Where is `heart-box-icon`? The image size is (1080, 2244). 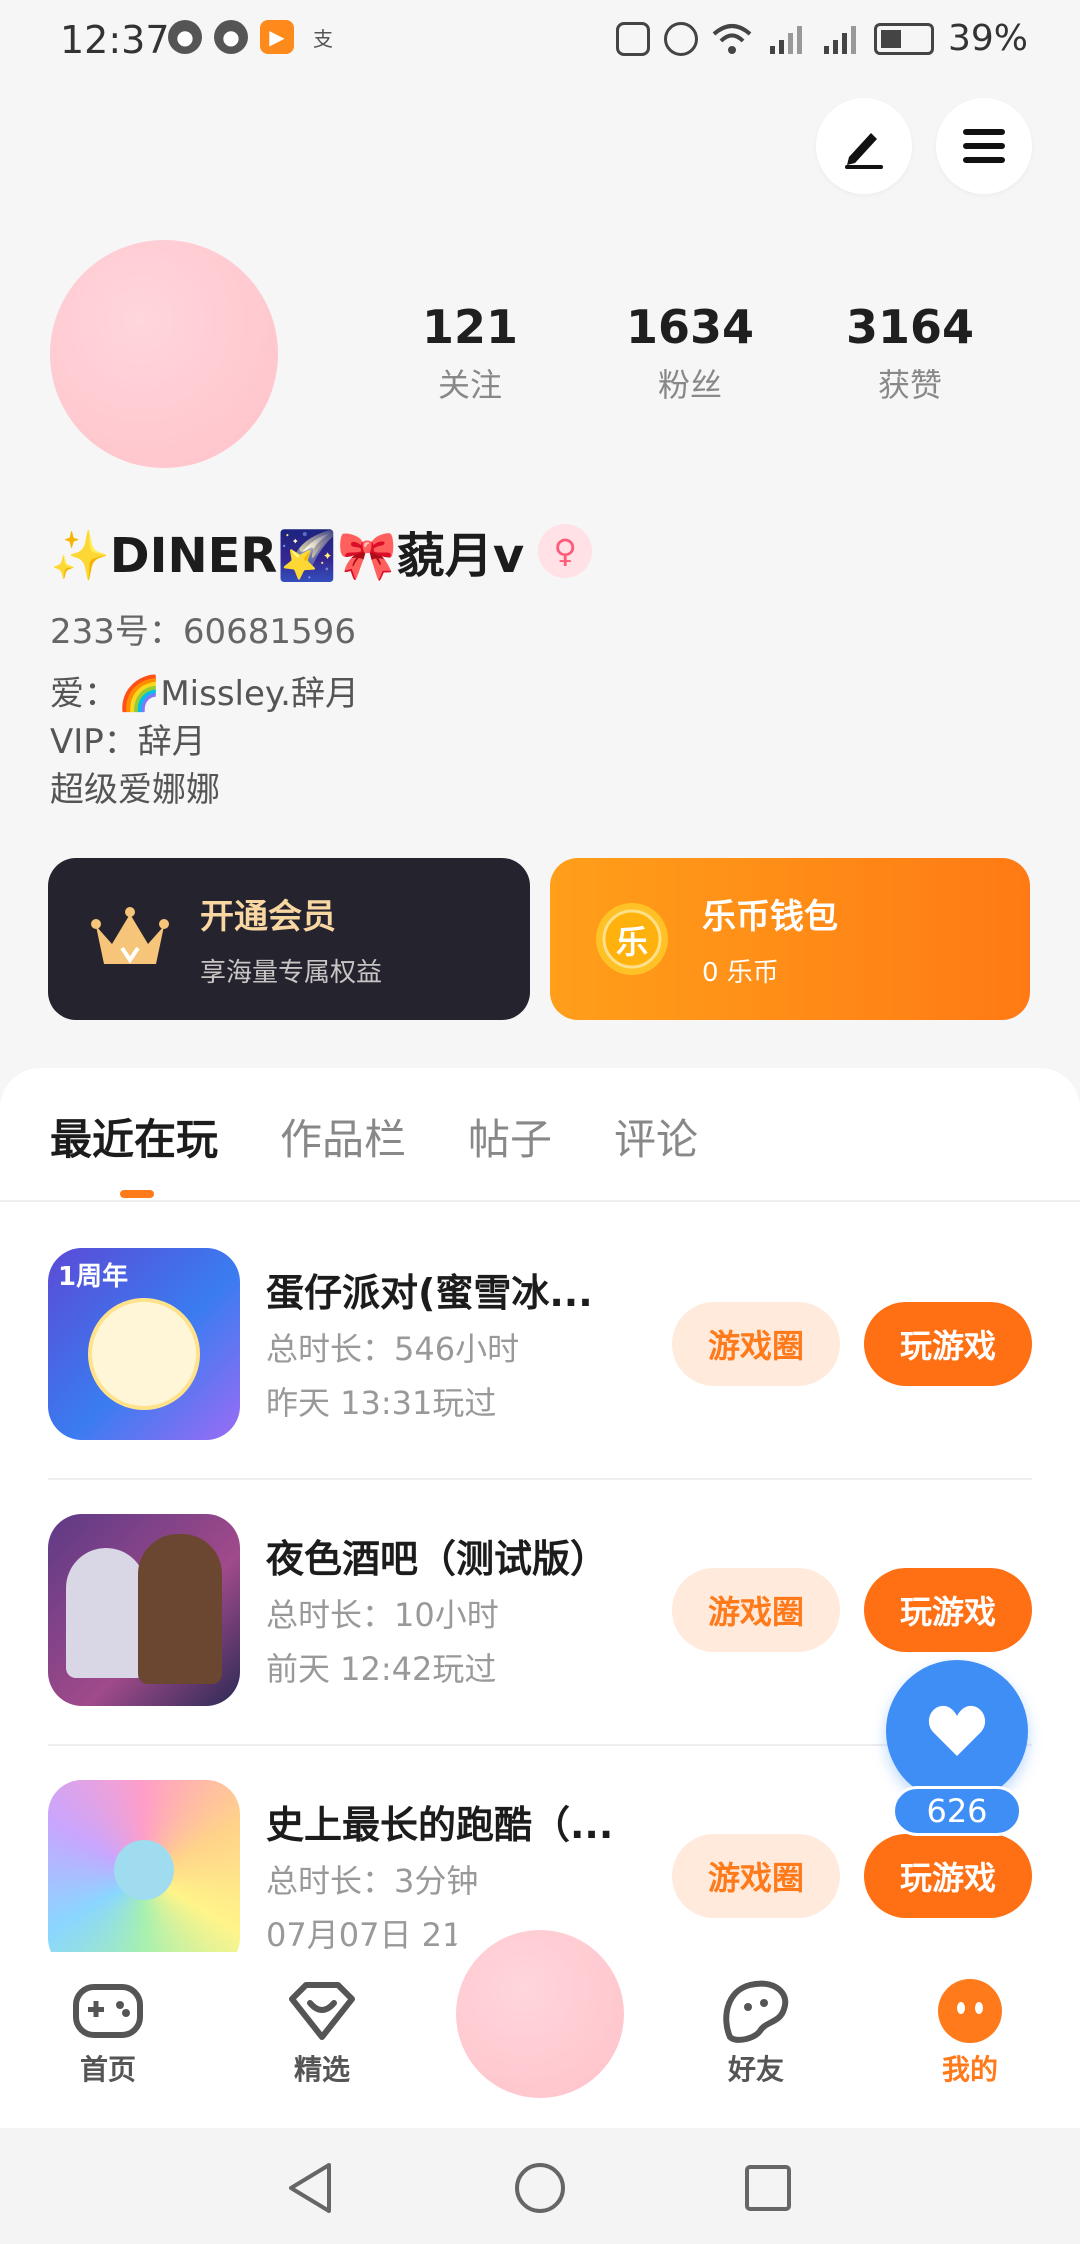
heart-box-icon is located at coordinates (322, 2011).